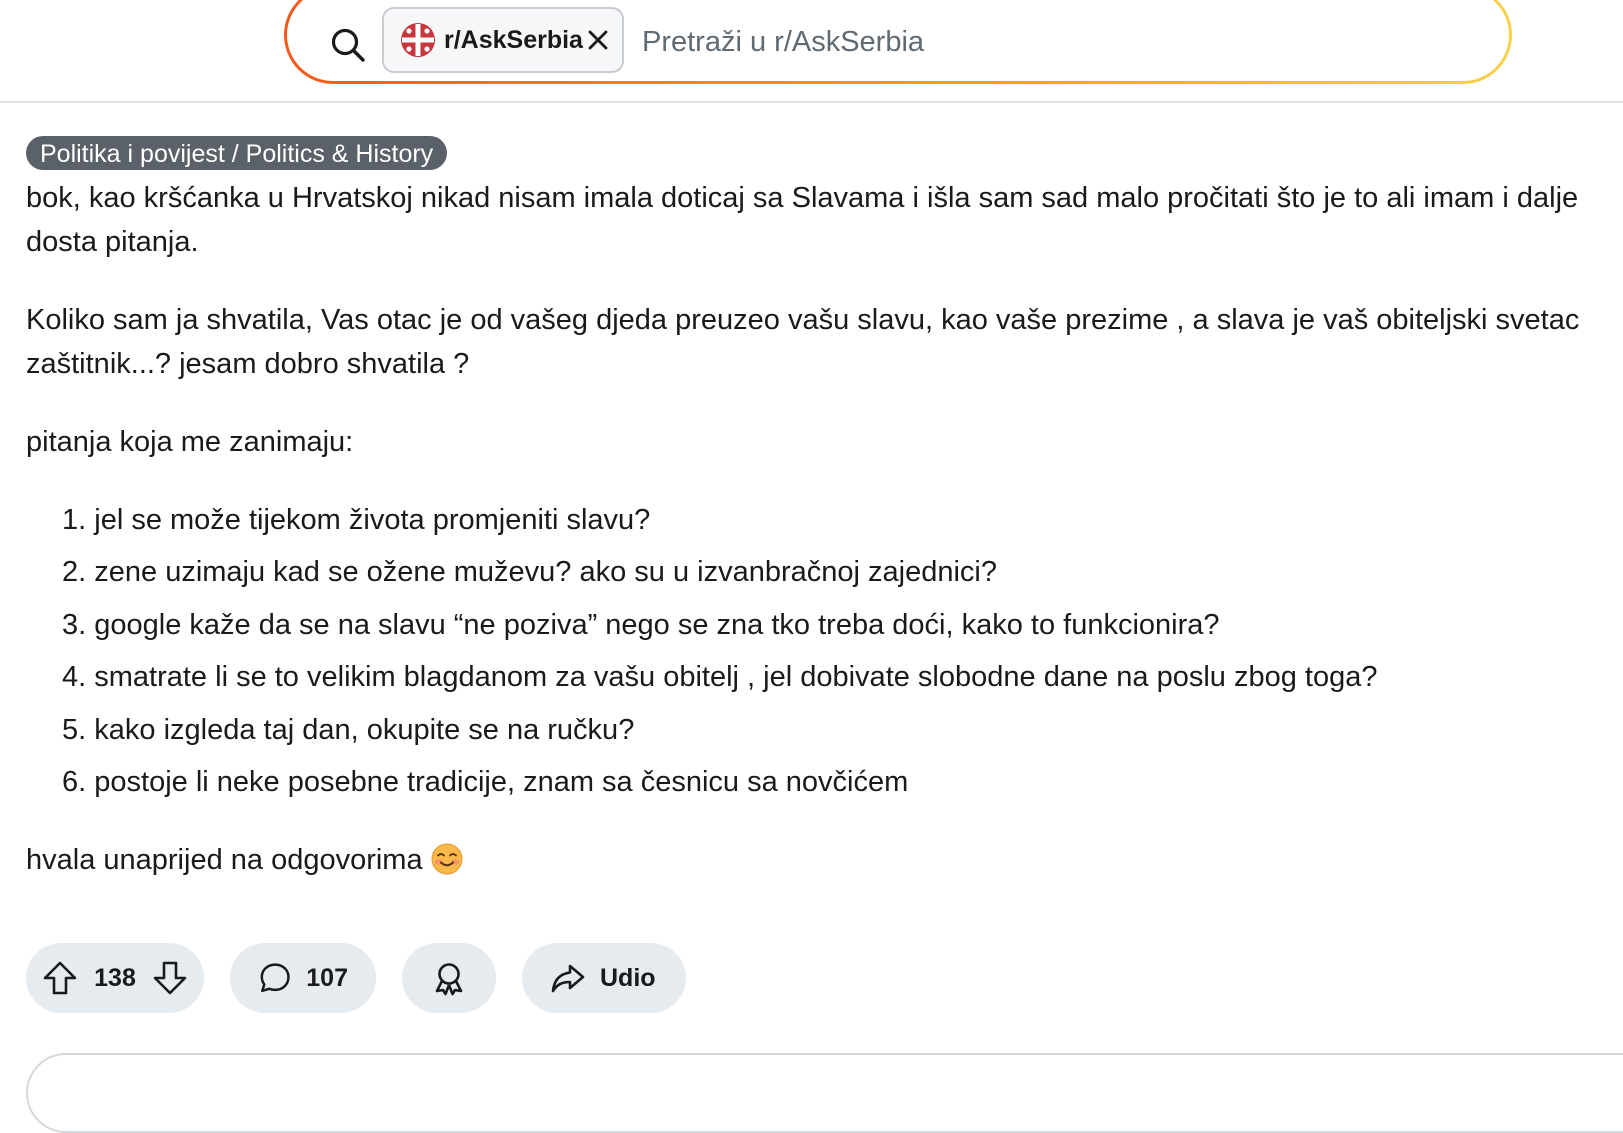  Describe the element at coordinates (303, 978) in the screenshot. I see `comments-button: 107` at that location.